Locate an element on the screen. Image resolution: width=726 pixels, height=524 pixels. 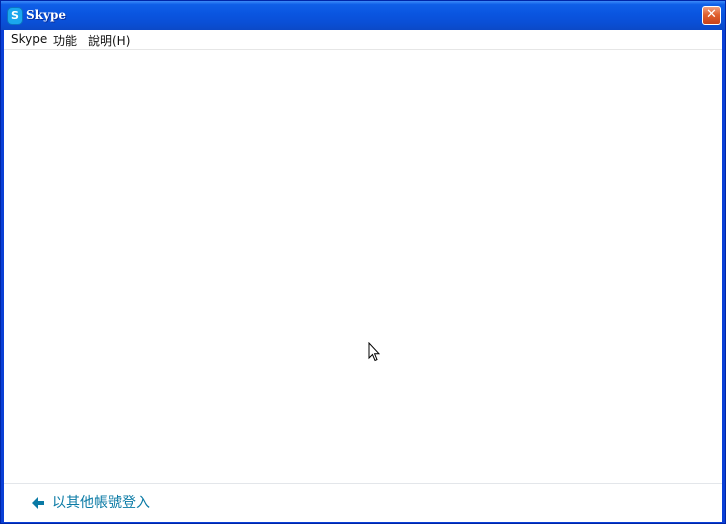
menu-help: 說明(H) is located at coordinates (109, 40).